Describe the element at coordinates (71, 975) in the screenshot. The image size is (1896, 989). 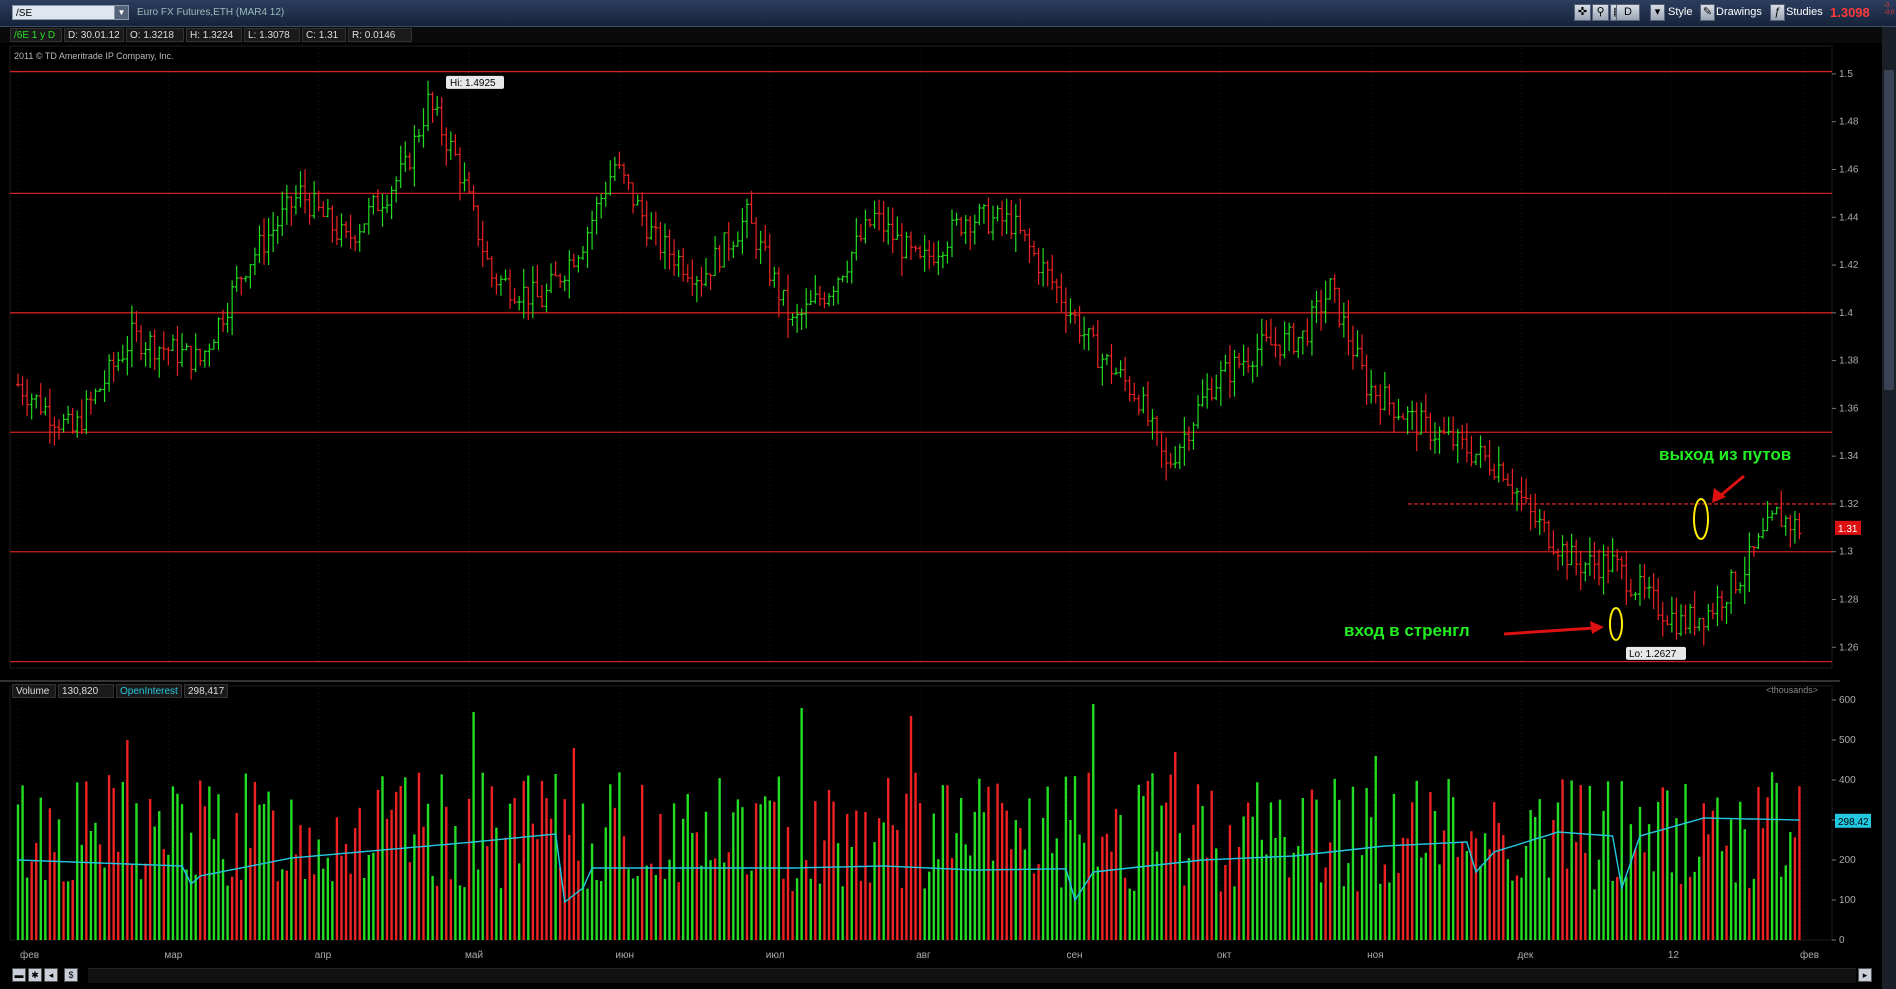
I see `dollar-icon: $` at that location.